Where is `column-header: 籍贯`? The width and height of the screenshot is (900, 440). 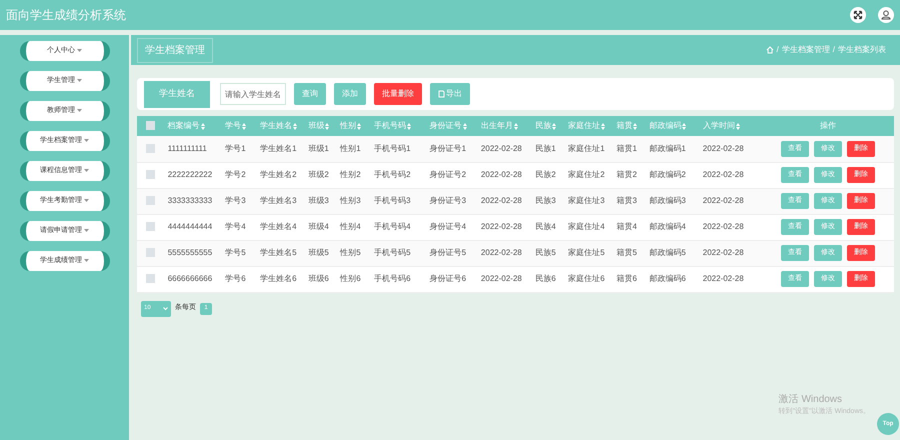
column-header: 籍贯 is located at coordinates (627, 126).